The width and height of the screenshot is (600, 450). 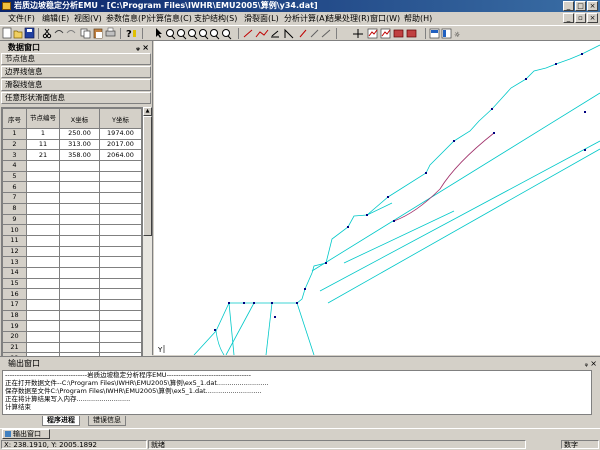 I want to click on menu-item: 视图(V), so click(x=88, y=18).